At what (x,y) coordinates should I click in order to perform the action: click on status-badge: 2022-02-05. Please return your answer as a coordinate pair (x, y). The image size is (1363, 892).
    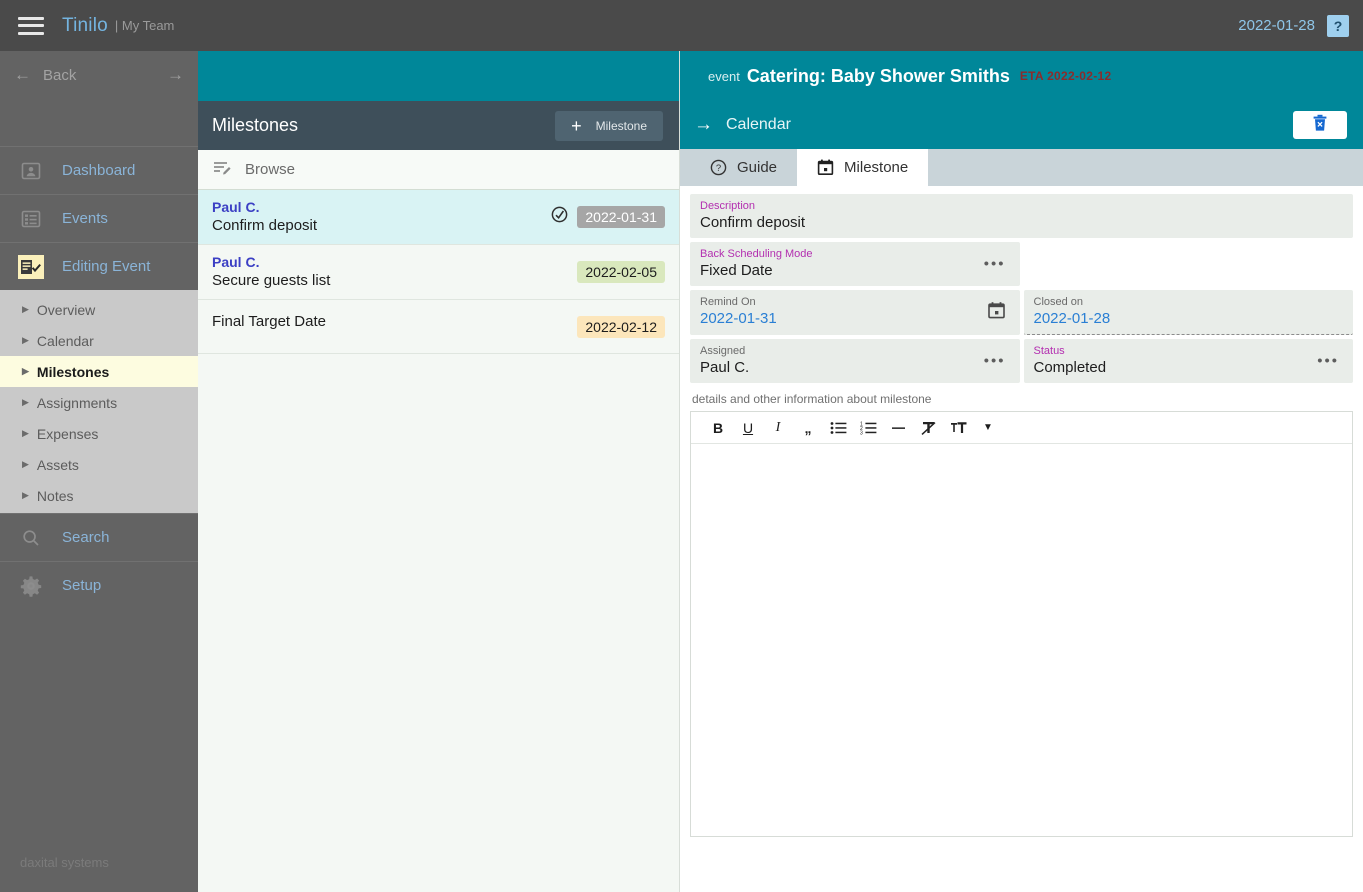
    Looking at the image, I should click on (621, 272).